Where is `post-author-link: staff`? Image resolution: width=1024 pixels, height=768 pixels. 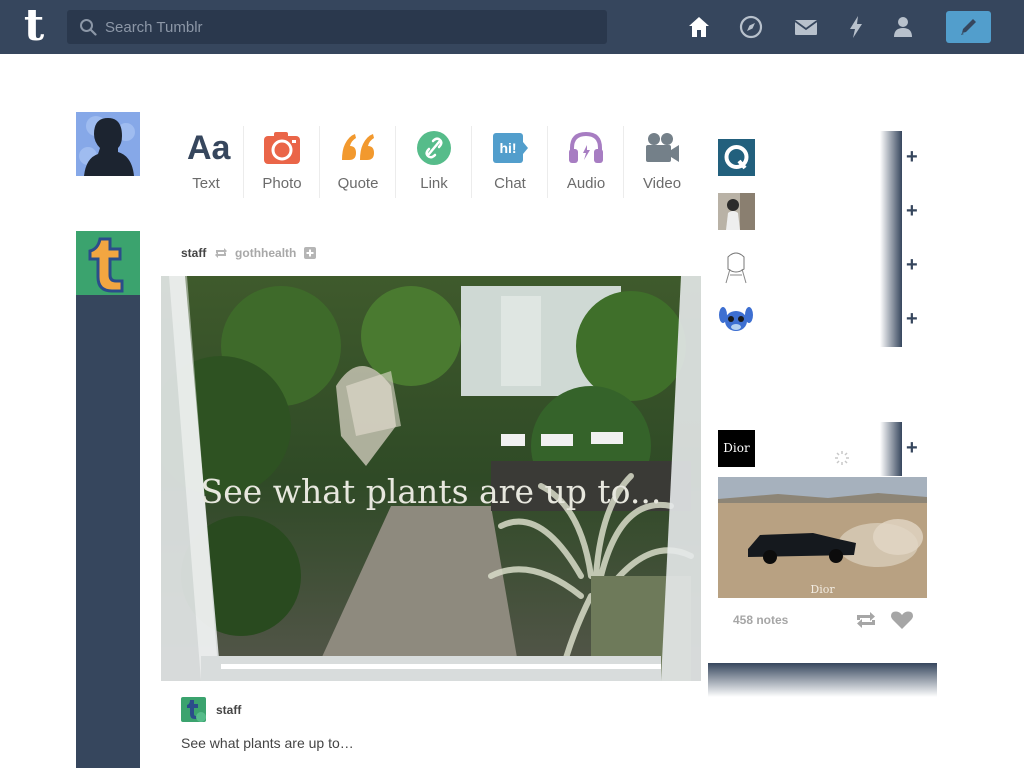
post-author-link: staff is located at coordinates (193, 253).